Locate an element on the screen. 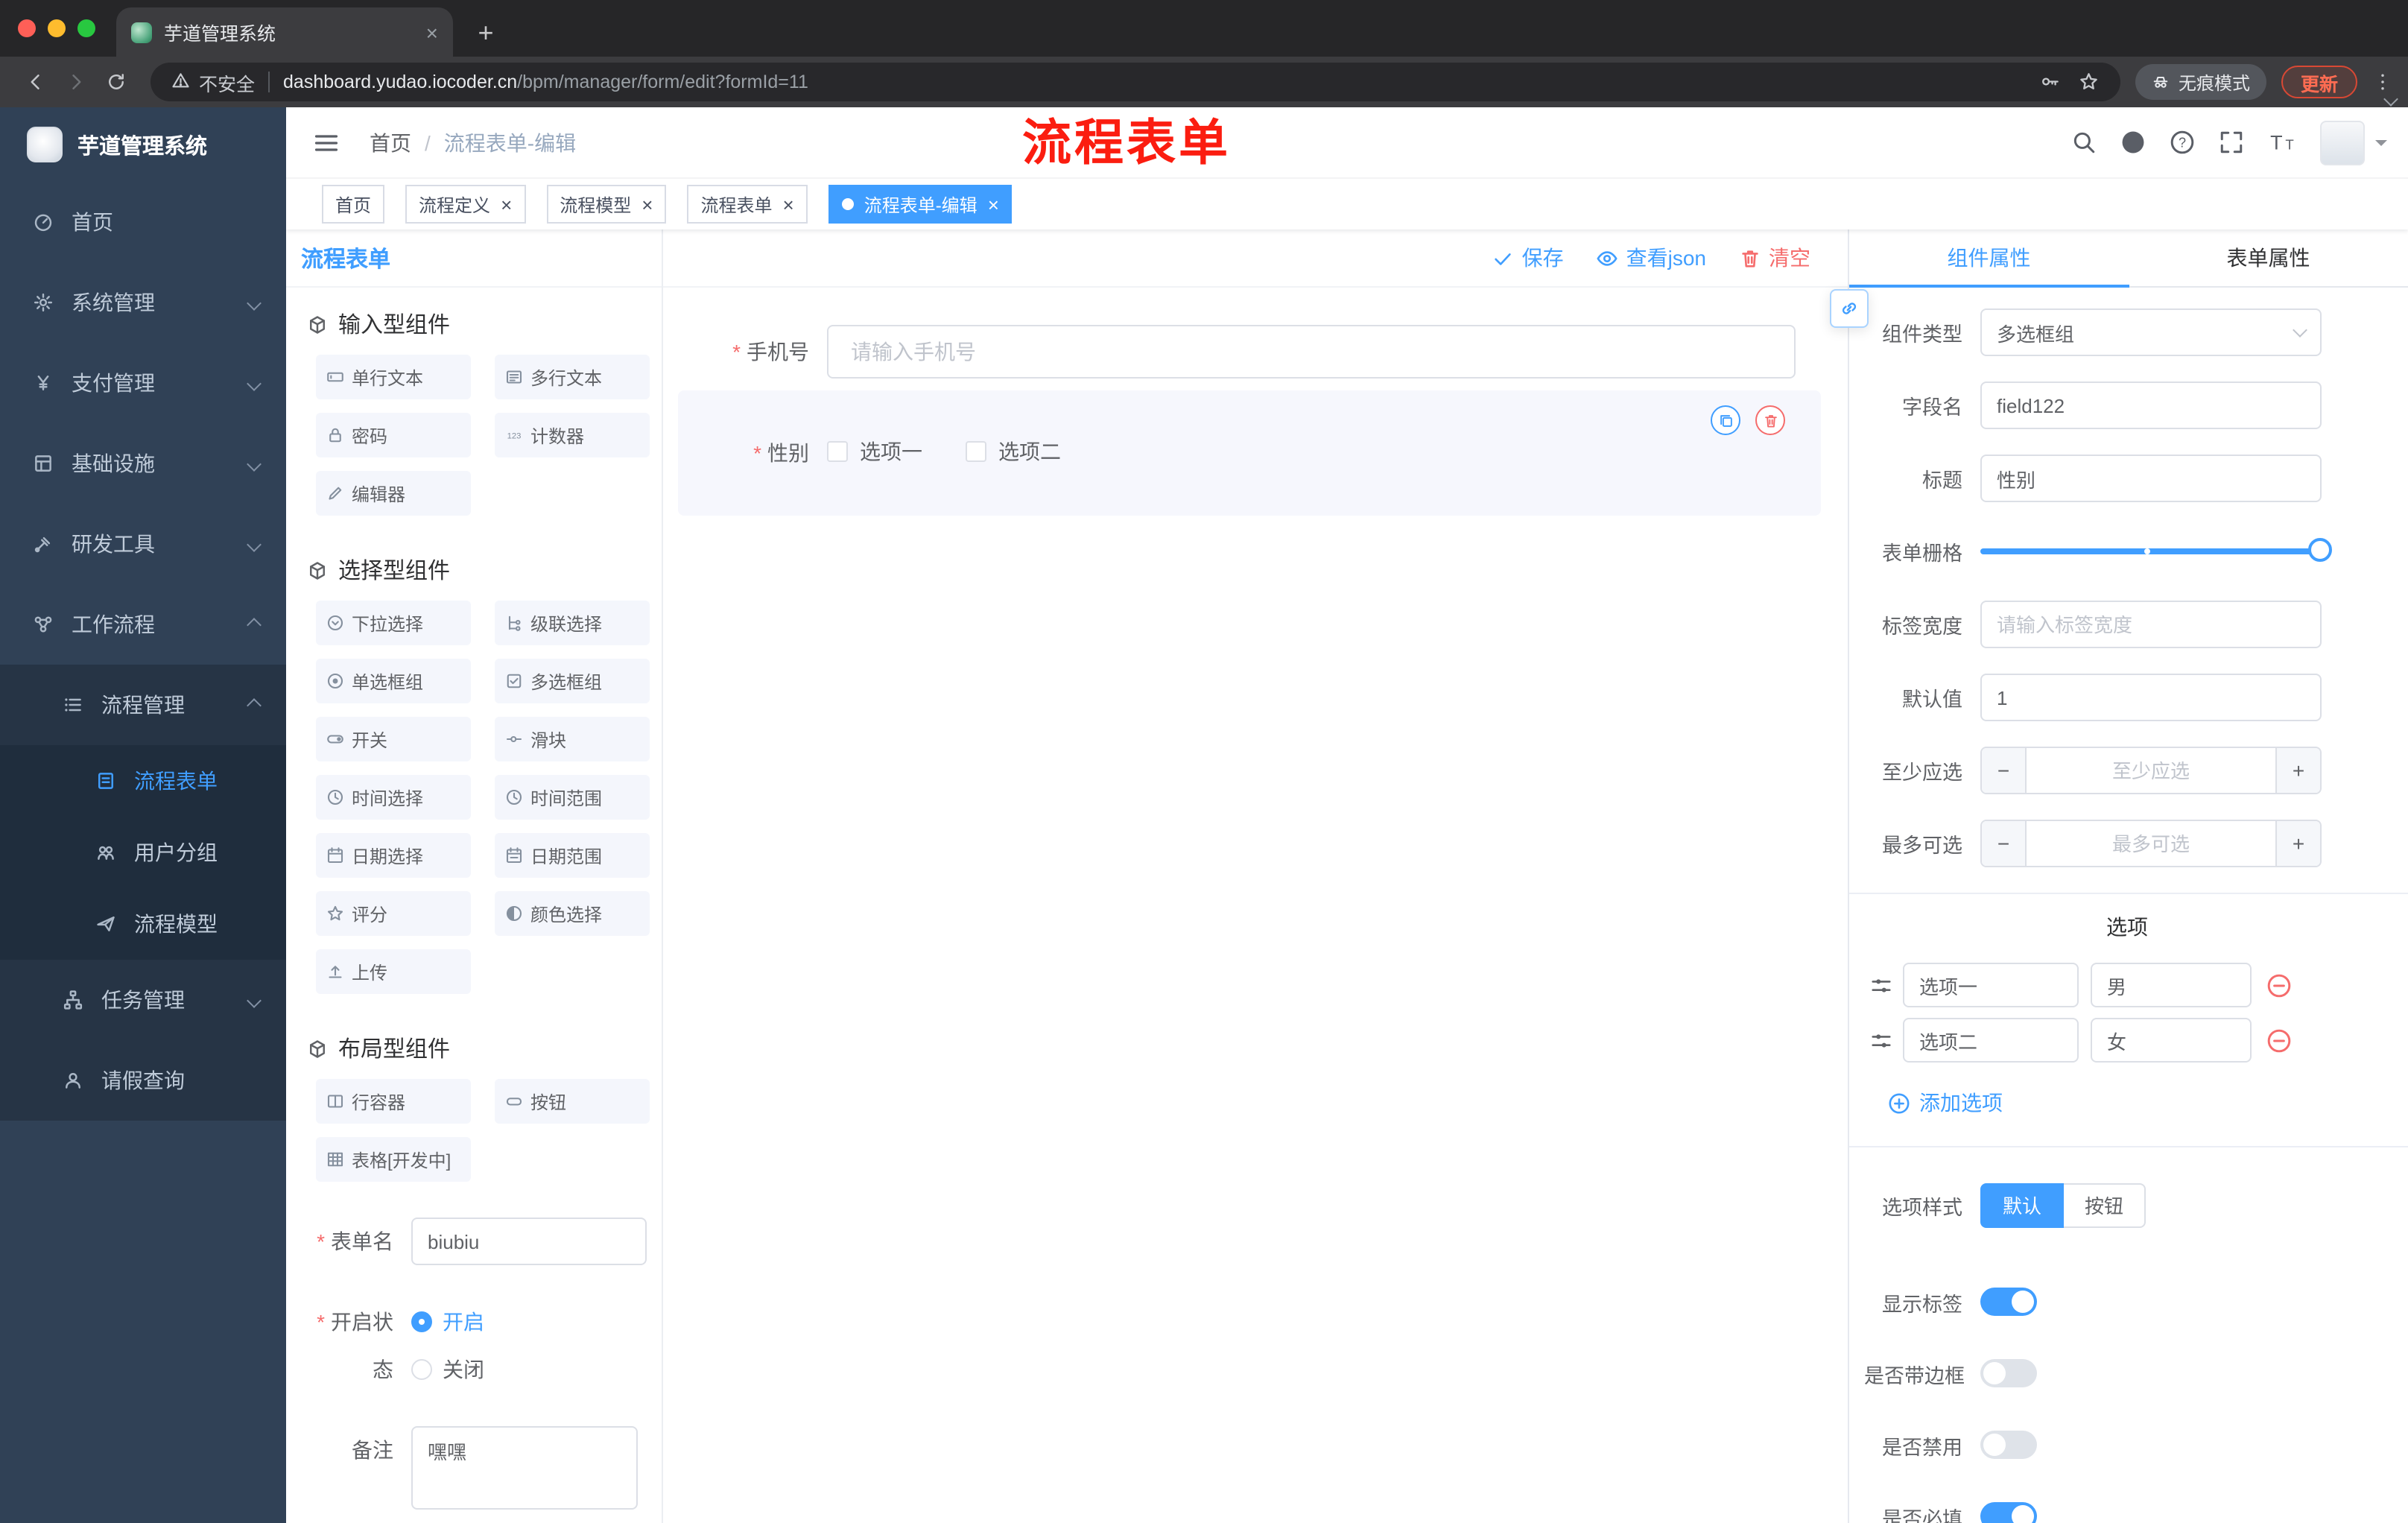 The image size is (2408, 1523). form-field-phone: 手机号 is located at coordinates (1237, 352).